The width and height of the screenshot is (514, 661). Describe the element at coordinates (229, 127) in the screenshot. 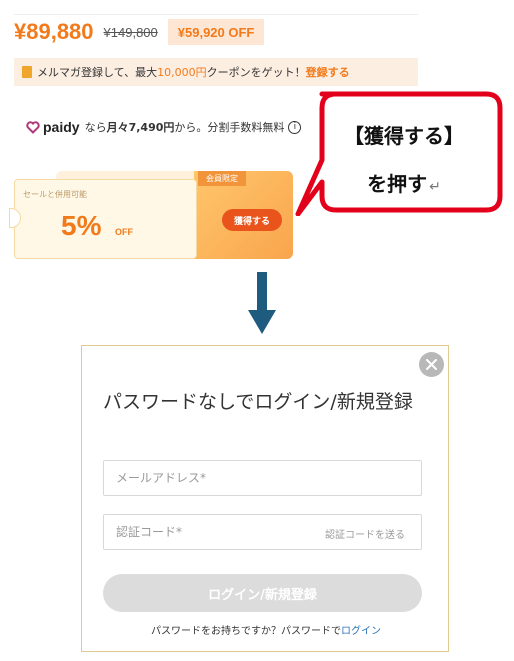

I see `paidy-suffix: から。分割手数料無料` at that location.